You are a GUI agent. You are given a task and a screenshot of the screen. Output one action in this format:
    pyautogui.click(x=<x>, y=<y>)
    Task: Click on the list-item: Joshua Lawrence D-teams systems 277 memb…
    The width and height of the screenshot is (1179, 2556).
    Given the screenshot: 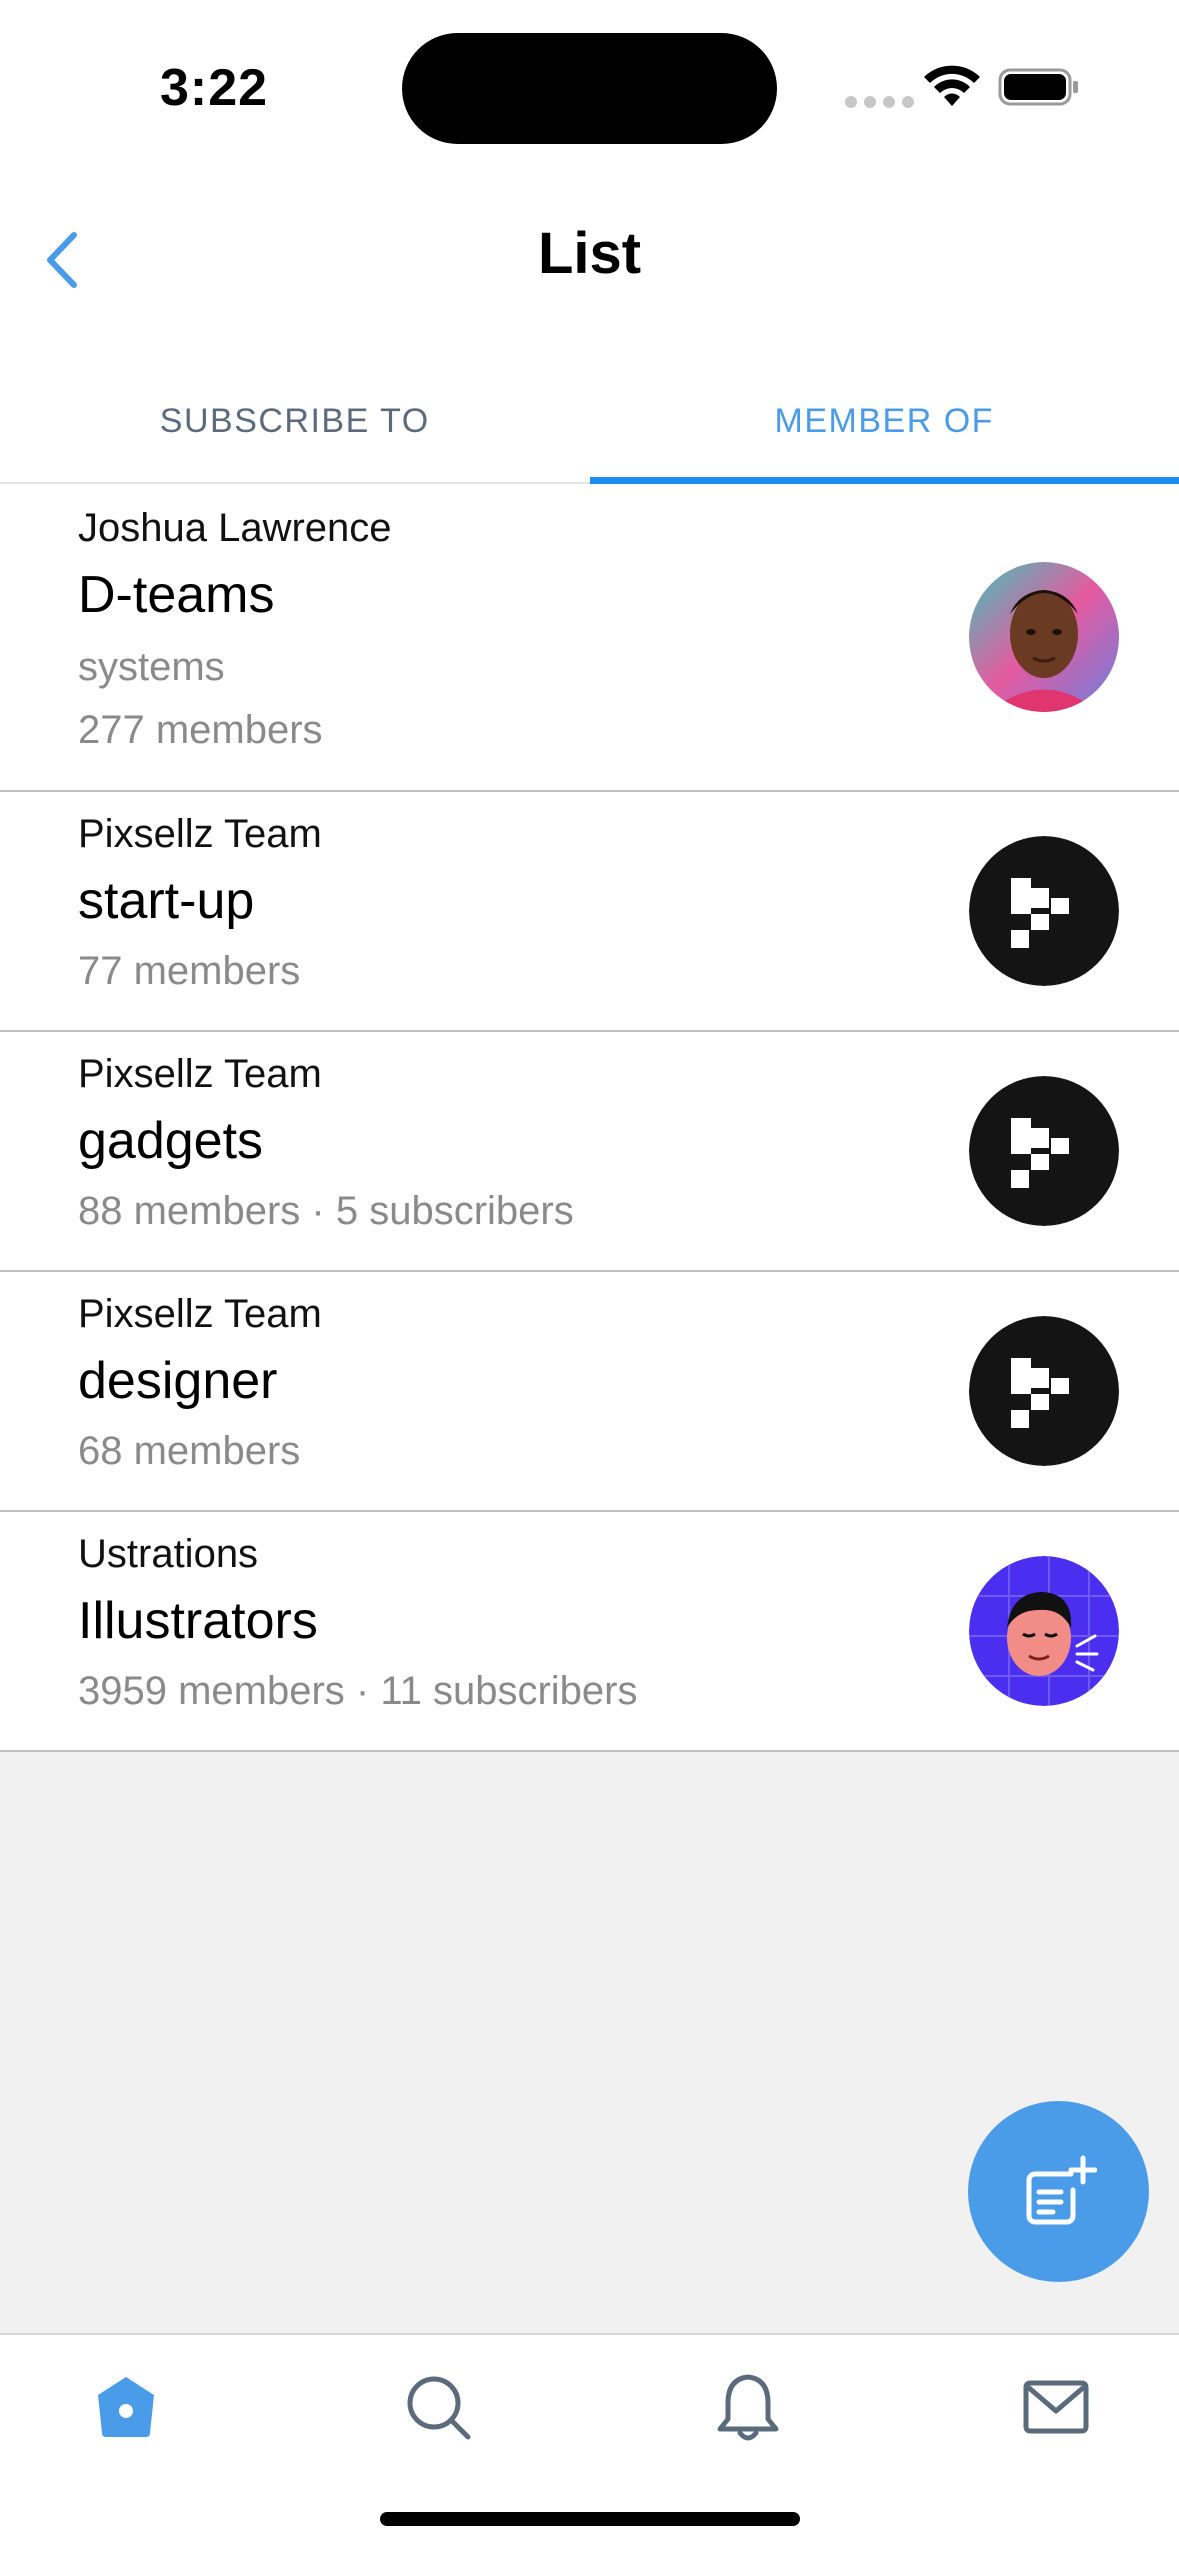 What is the action you would take?
    pyautogui.click(x=589, y=638)
    